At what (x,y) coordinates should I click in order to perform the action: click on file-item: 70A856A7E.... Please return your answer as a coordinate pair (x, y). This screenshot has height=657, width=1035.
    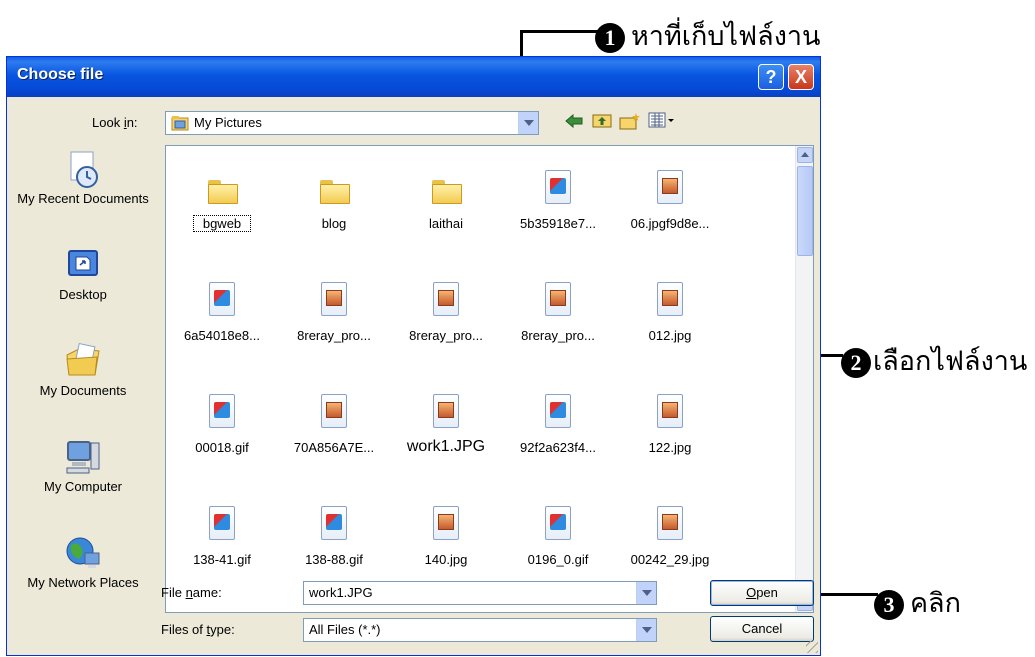
    Looking at the image, I should click on (334, 436).